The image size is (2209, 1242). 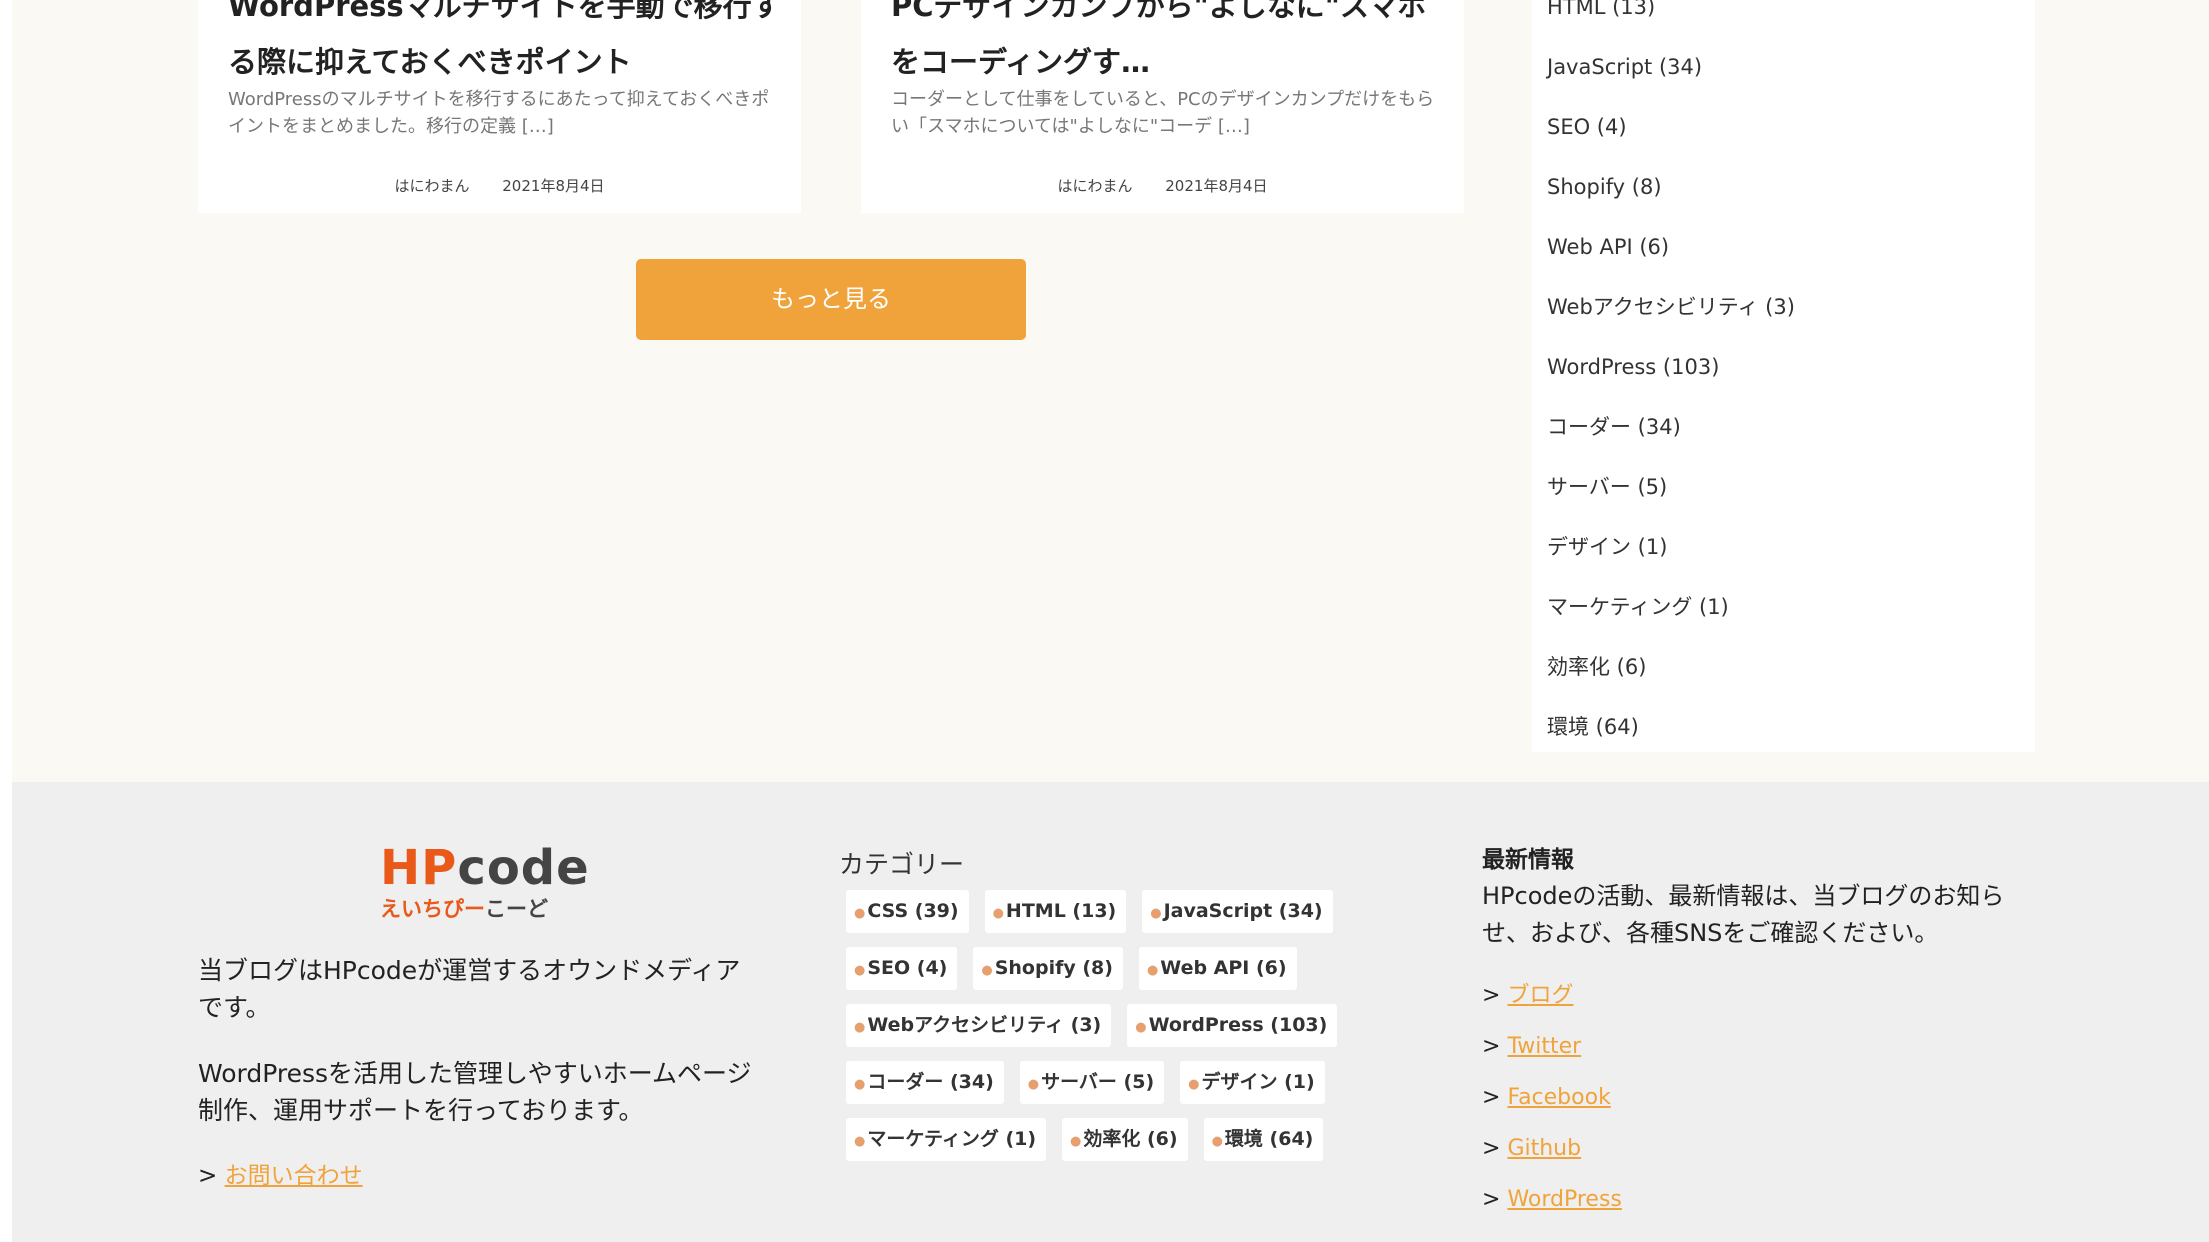 What do you see at coordinates (500, 17) in the screenshot?
I see `post-title-line: WordPressマルチサイトを手動で移行する` at bounding box center [500, 17].